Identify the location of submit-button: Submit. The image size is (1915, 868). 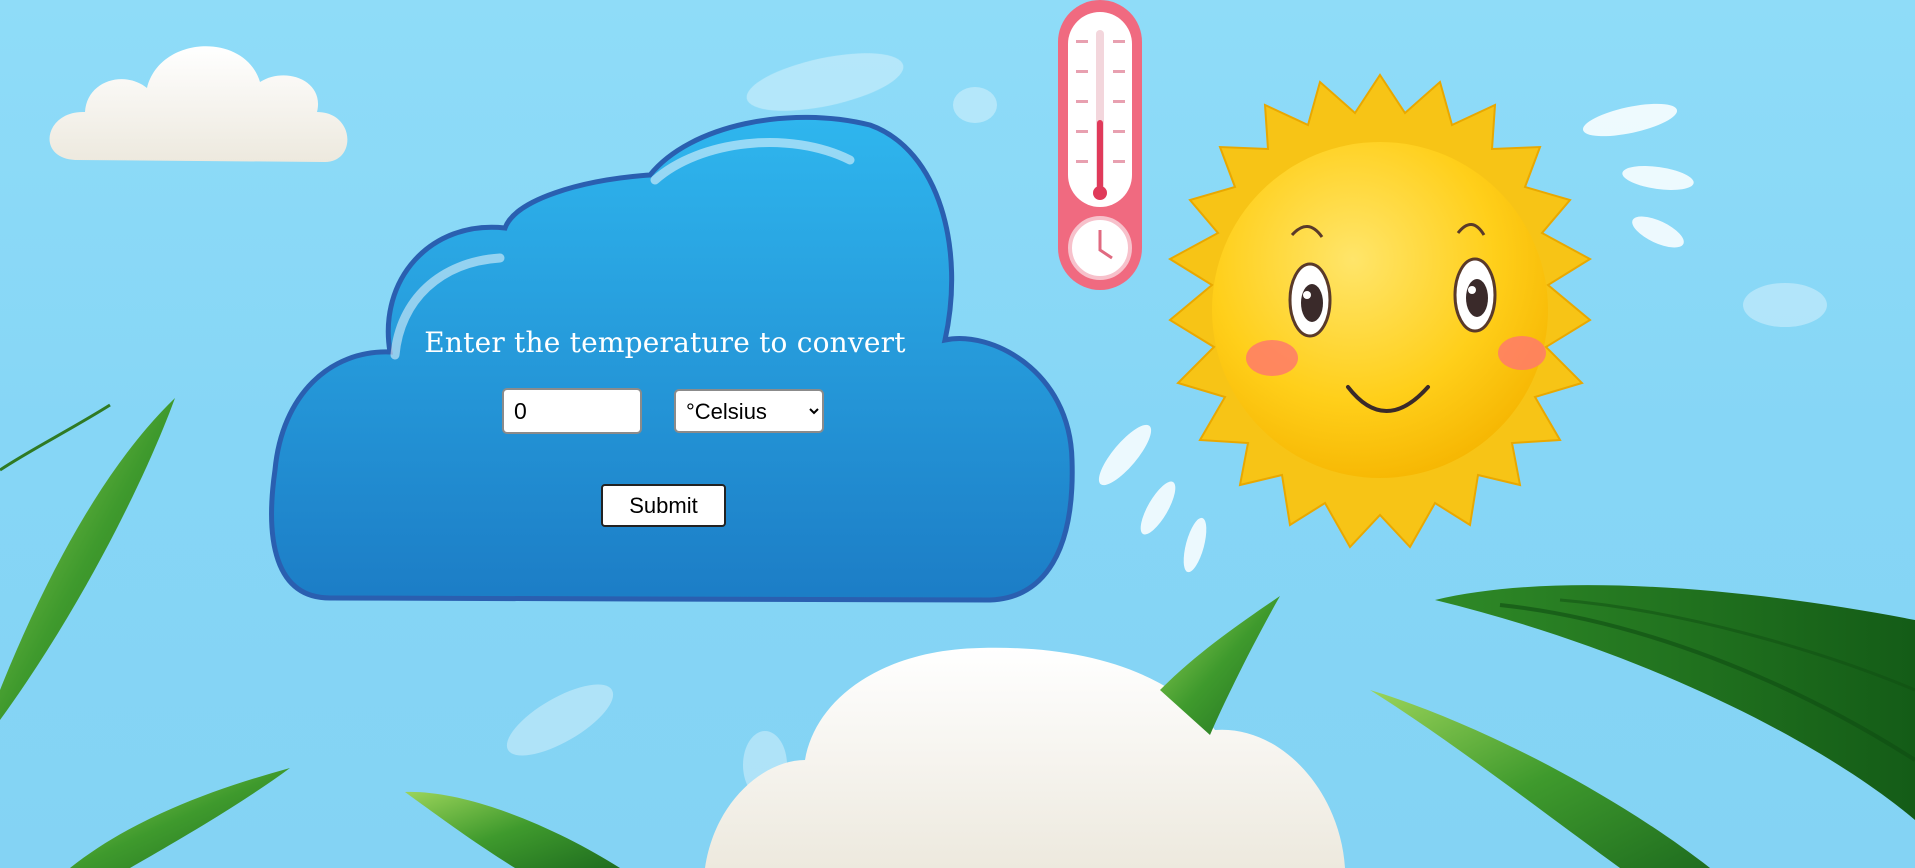
(663, 505).